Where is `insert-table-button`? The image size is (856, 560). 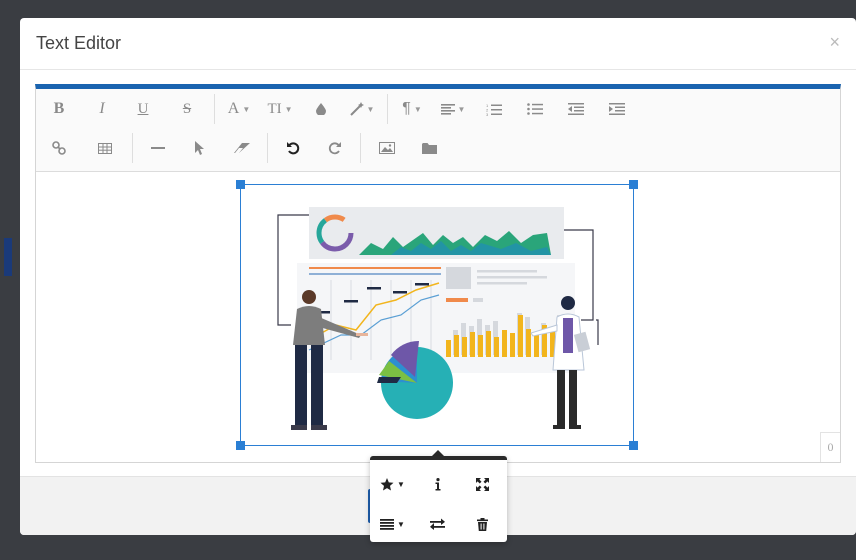 insert-table-button is located at coordinates (105, 148).